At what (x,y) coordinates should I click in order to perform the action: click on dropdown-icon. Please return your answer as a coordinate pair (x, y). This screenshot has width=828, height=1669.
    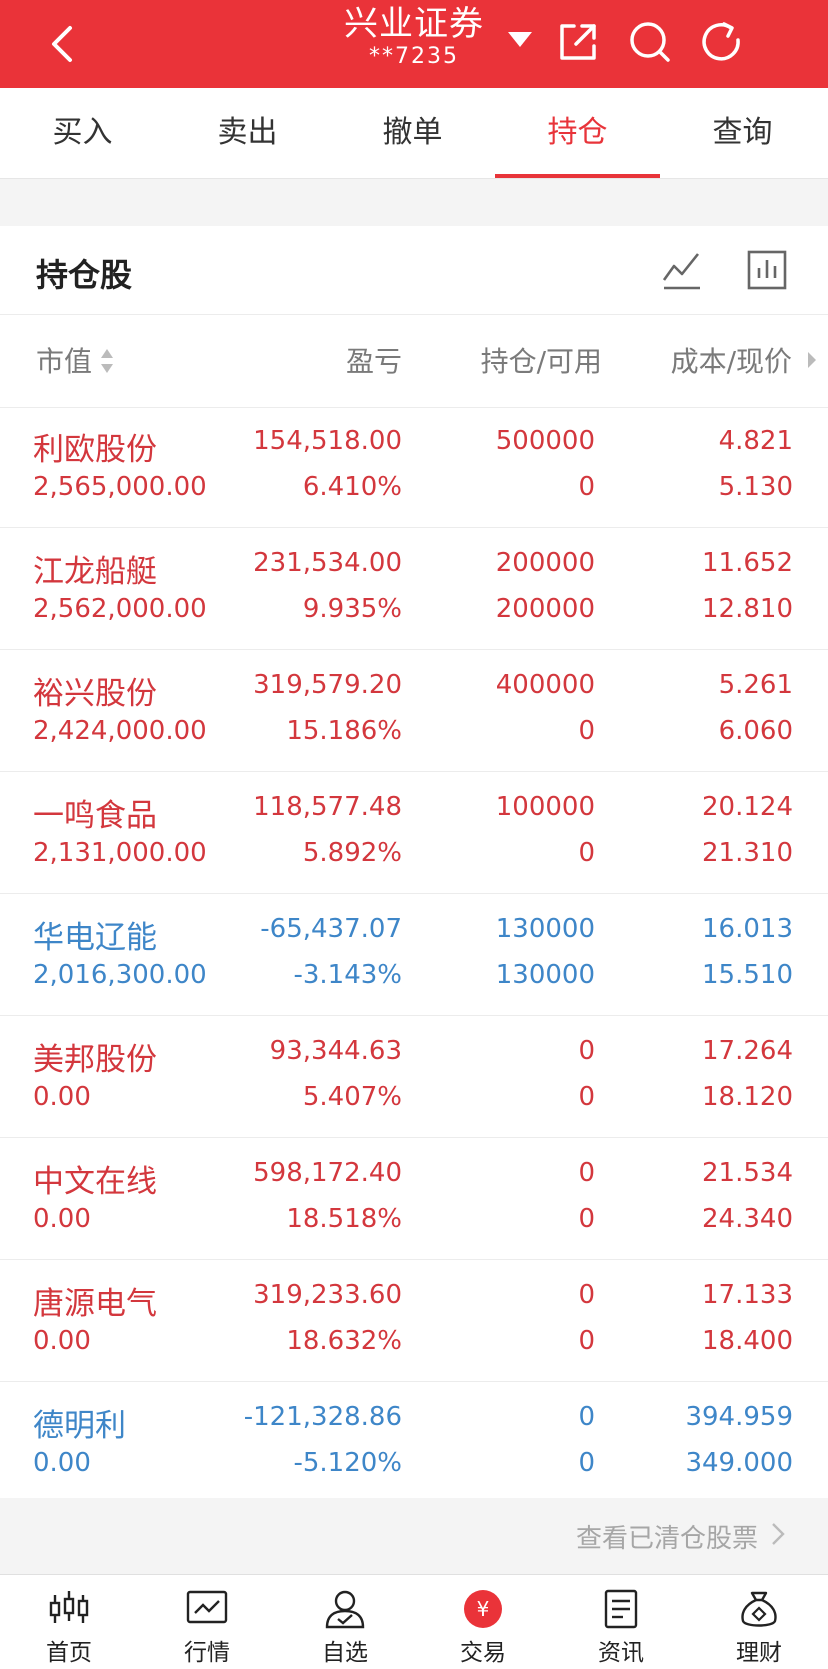
    Looking at the image, I should click on (520, 39).